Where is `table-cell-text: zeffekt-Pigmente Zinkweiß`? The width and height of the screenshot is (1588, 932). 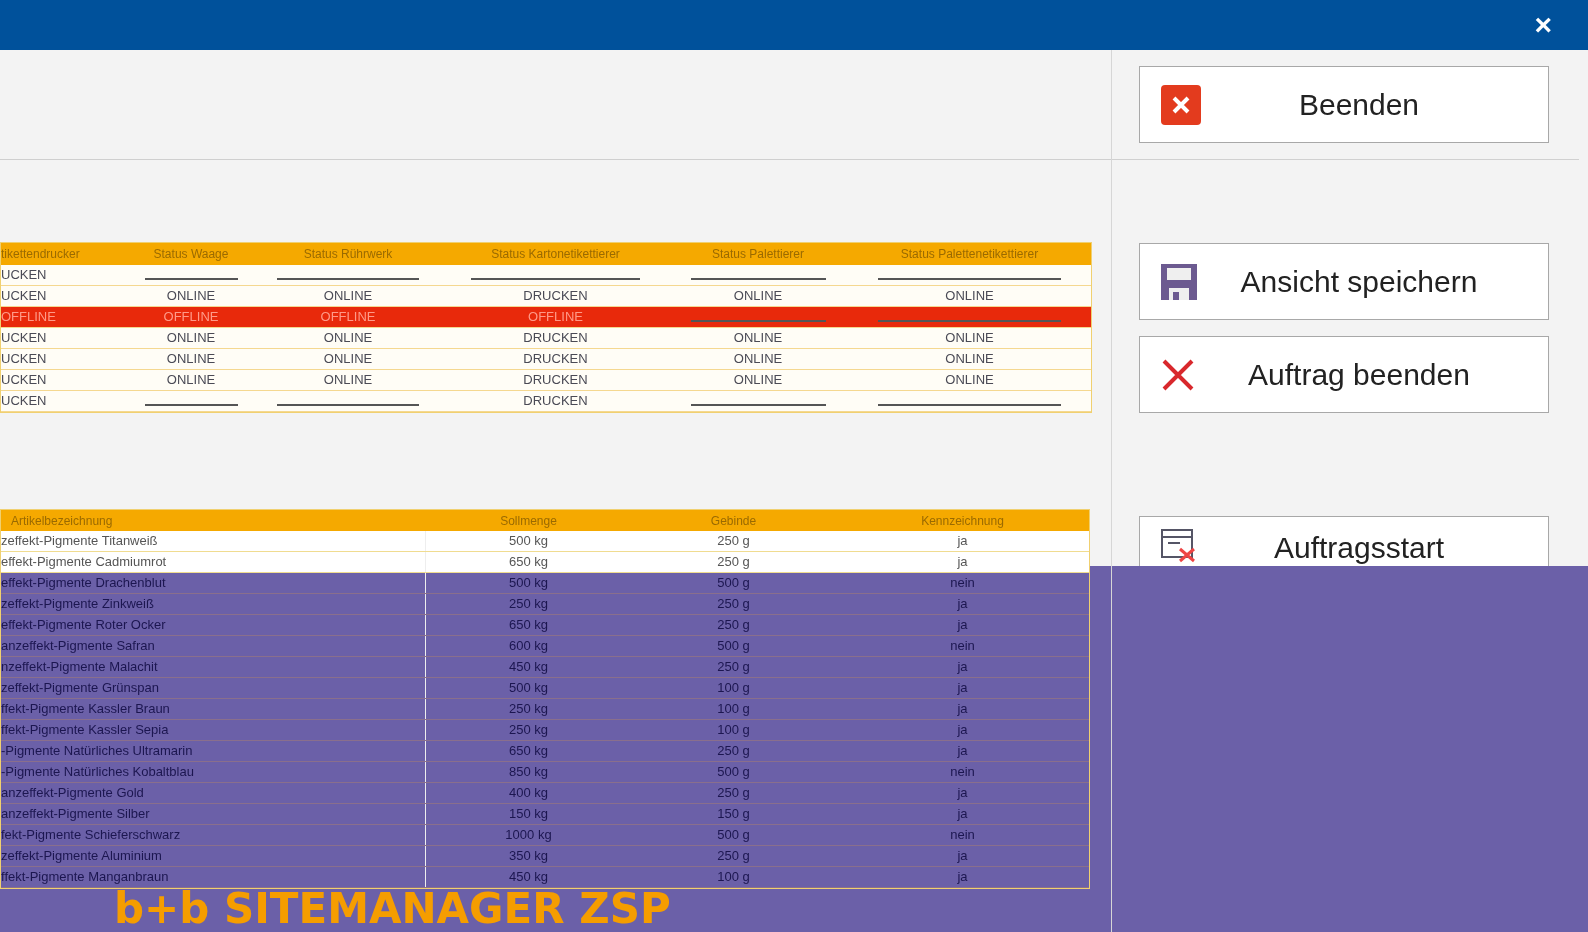
table-cell-text: zeffekt-Pigmente Zinkweiß is located at coordinates (77, 604).